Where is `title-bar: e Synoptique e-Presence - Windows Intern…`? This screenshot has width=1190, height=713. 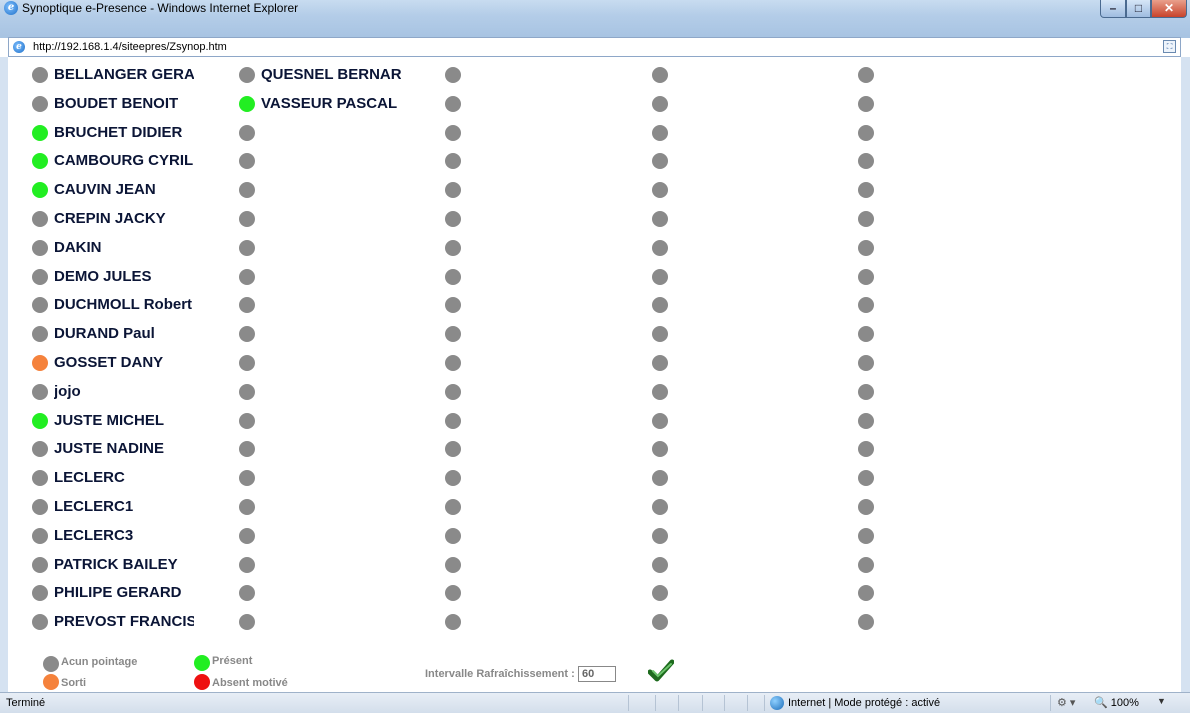 title-bar: e Synoptique e-Presence - Windows Intern… is located at coordinates (595, 19).